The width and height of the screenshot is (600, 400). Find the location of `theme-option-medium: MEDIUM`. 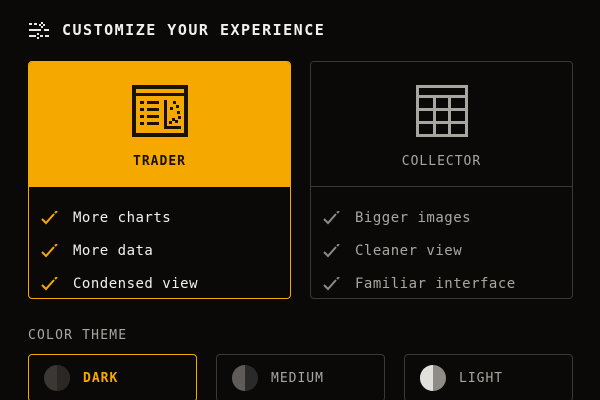

theme-option-medium: MEDIUM is located at coordinates (300, 377).